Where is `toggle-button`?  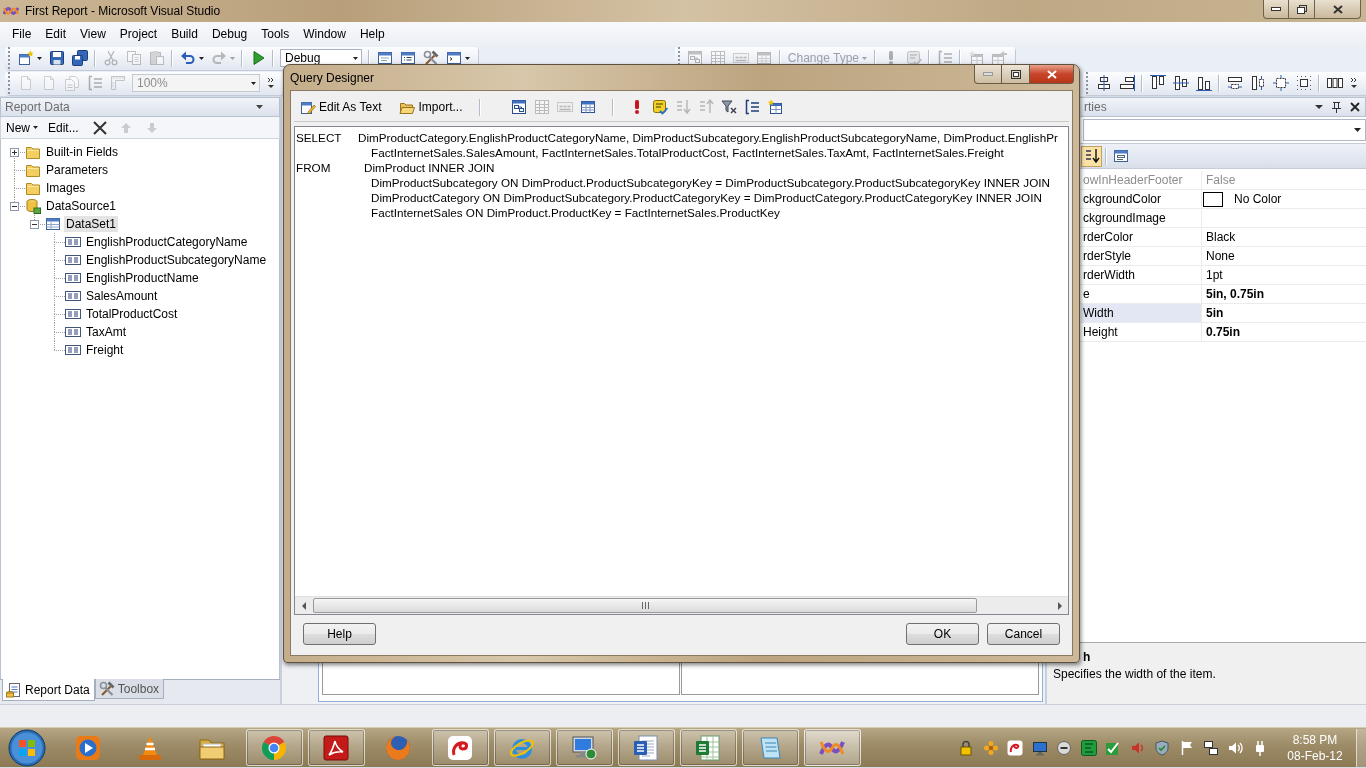
toggle-button is located at coordinates (1091, 156).